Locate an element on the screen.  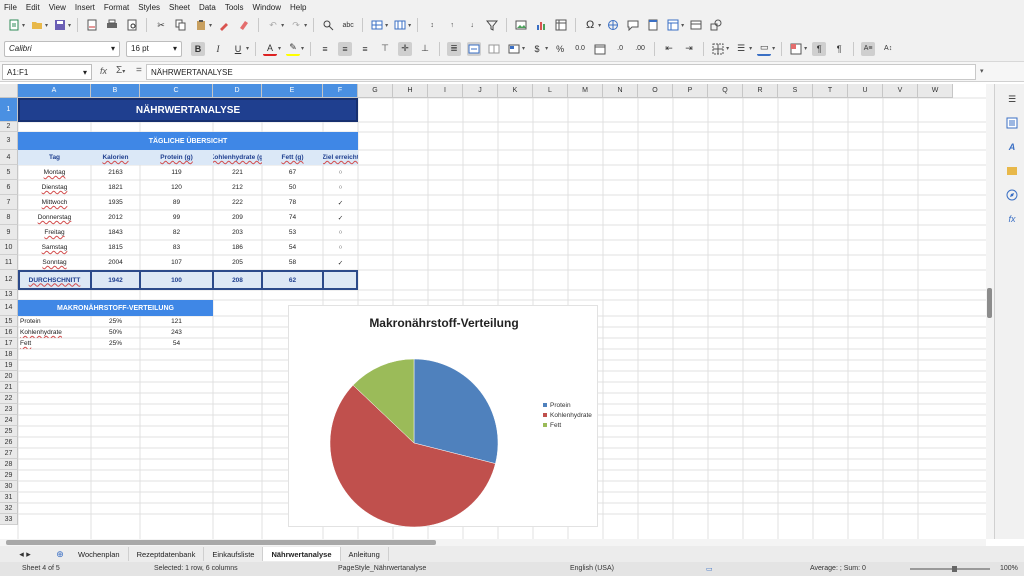
functions-icon: fx is located at coordinates (1012, 219).